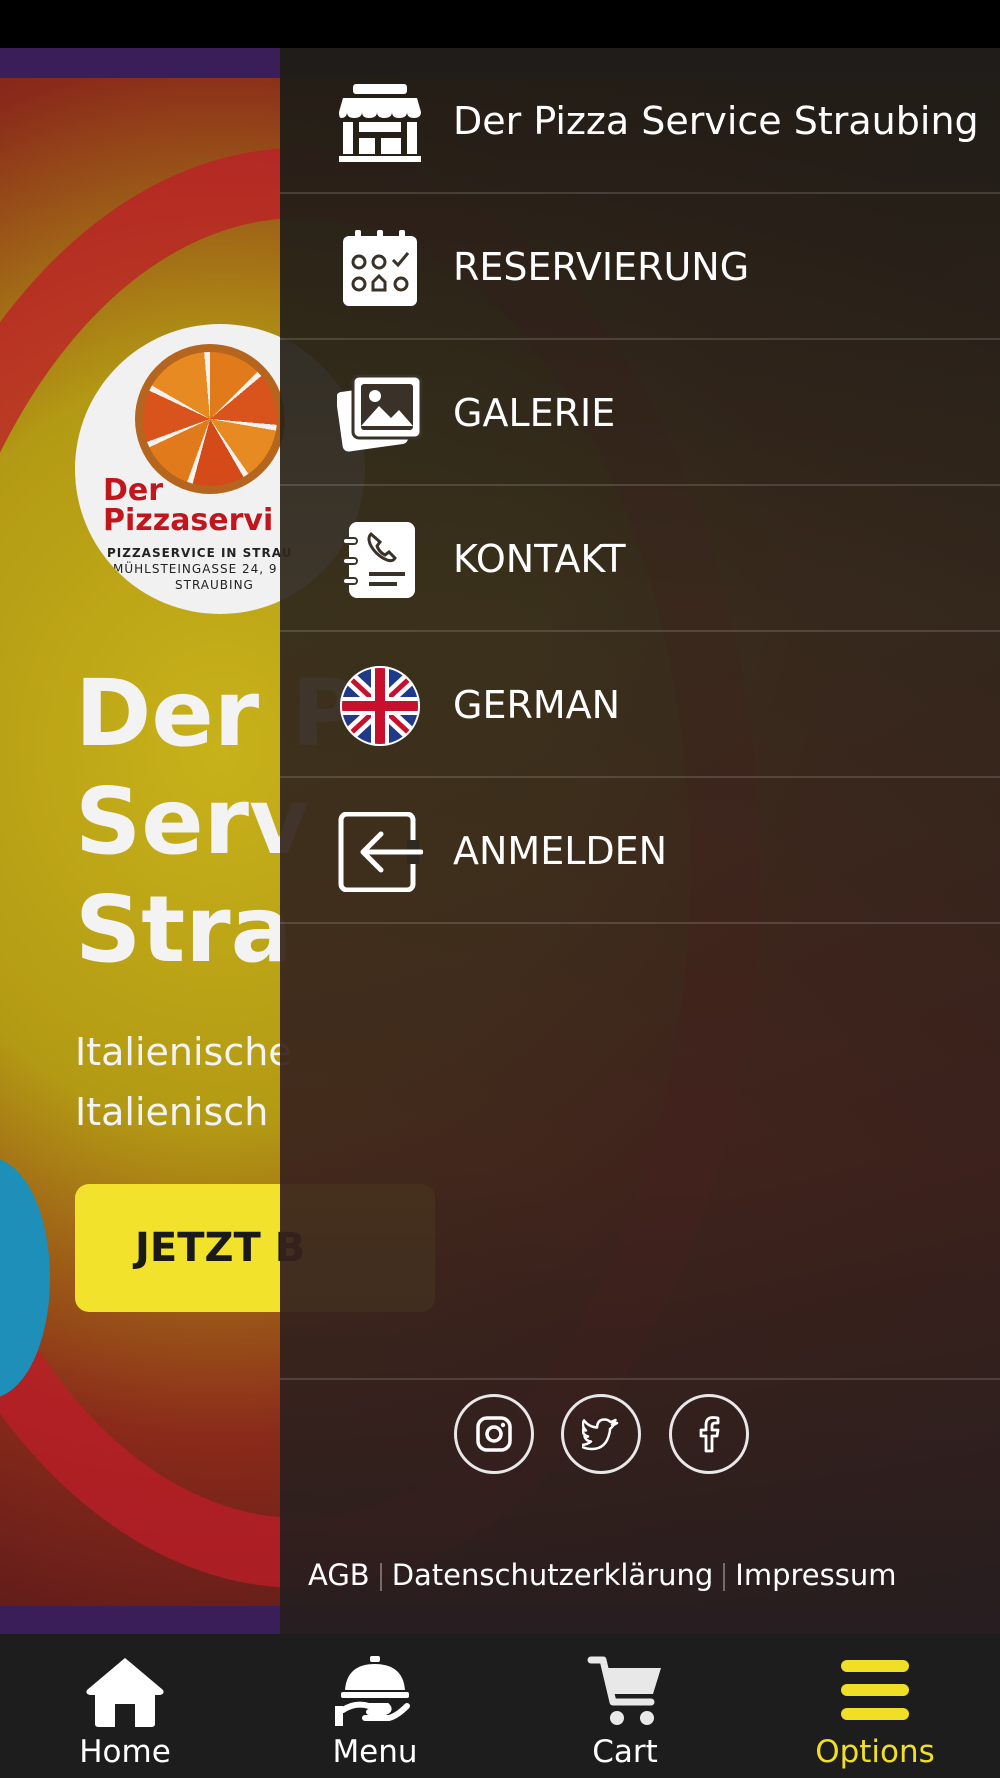  Describe the element at coordinates (625, 1752) in the screenshot. I see `nav-cart-label: Cart` at that location.